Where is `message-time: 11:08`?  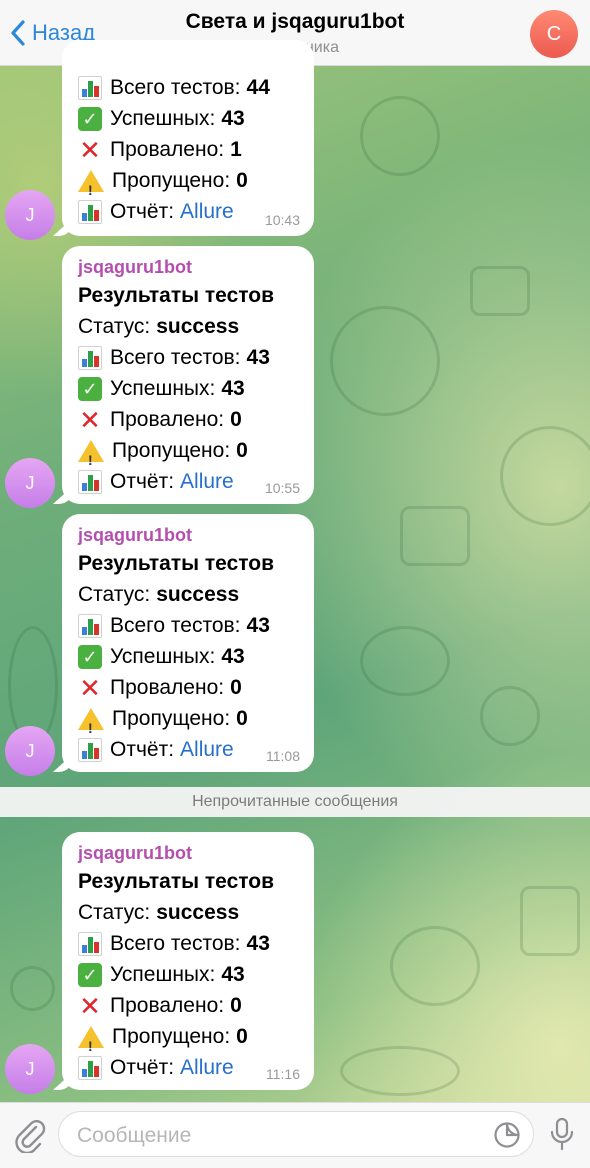 message-time: 11:08 is located at coordinates (283, 756).